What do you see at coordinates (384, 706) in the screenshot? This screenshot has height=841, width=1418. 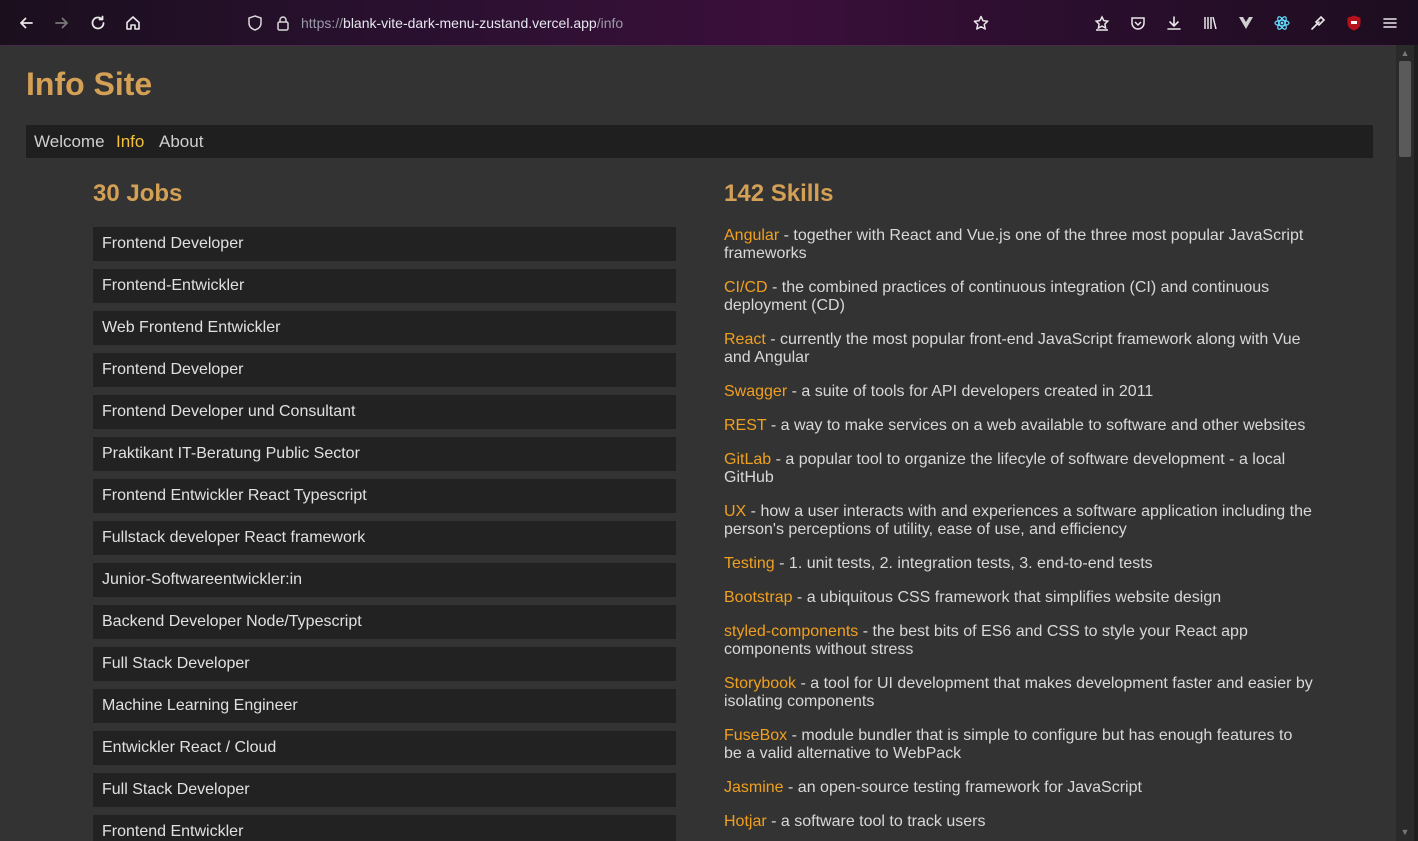 I see `job-item: Machine Learning Engineer` at bounding box center [384, 706].